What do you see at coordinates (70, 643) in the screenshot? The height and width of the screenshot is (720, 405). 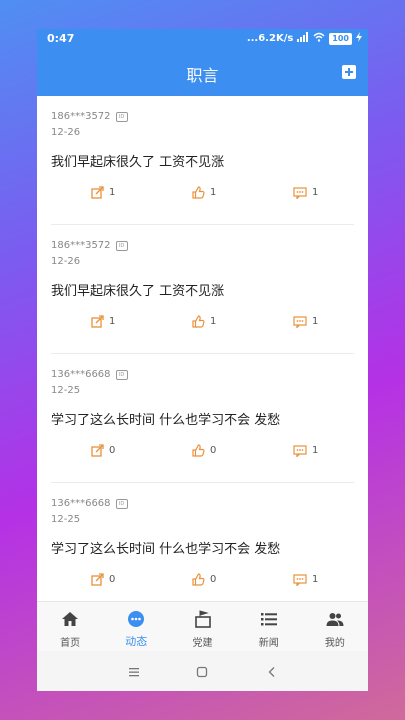 I see `tab-home-label: 首页` at bounding box center [70, 643].